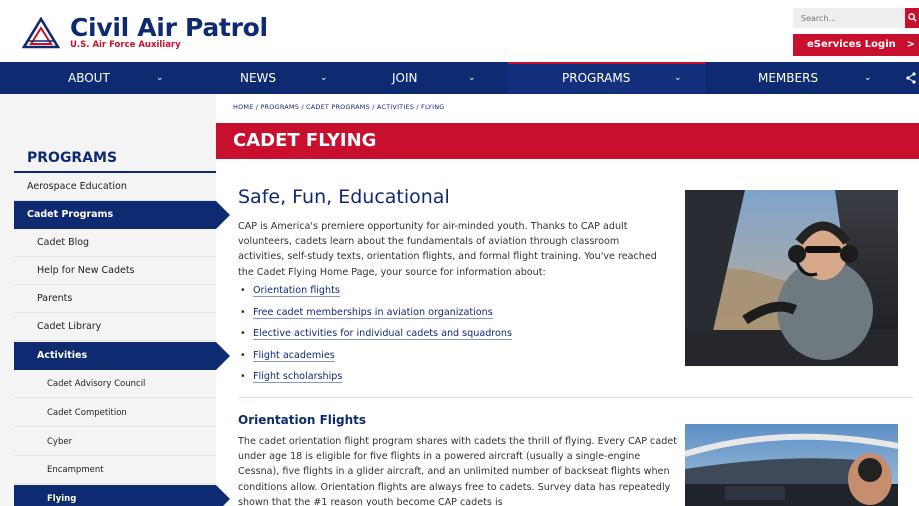  I want to click on content-divider, so click(575, 397).